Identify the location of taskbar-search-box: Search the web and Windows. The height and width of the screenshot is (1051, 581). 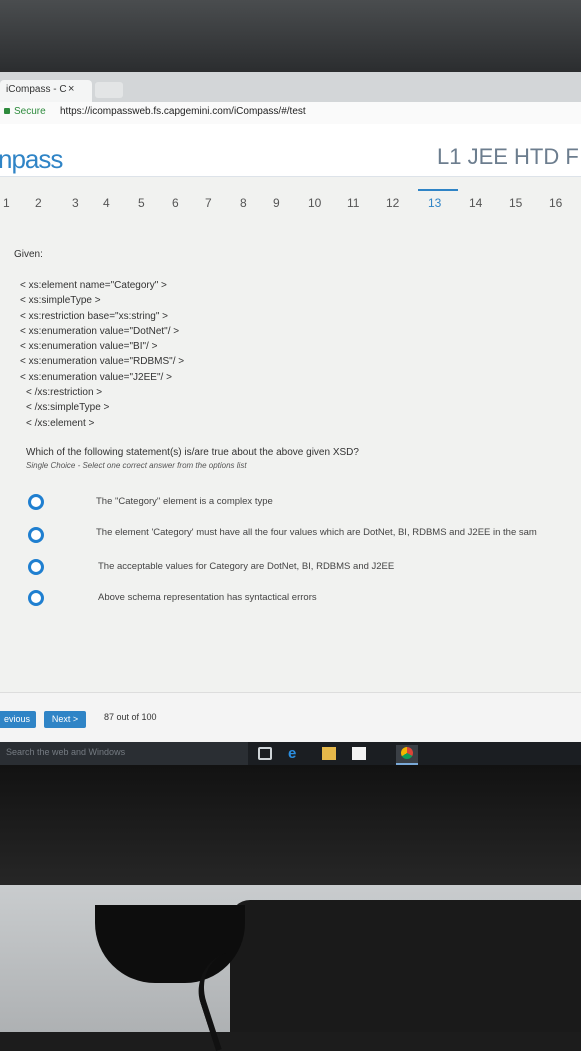
(124, 753).